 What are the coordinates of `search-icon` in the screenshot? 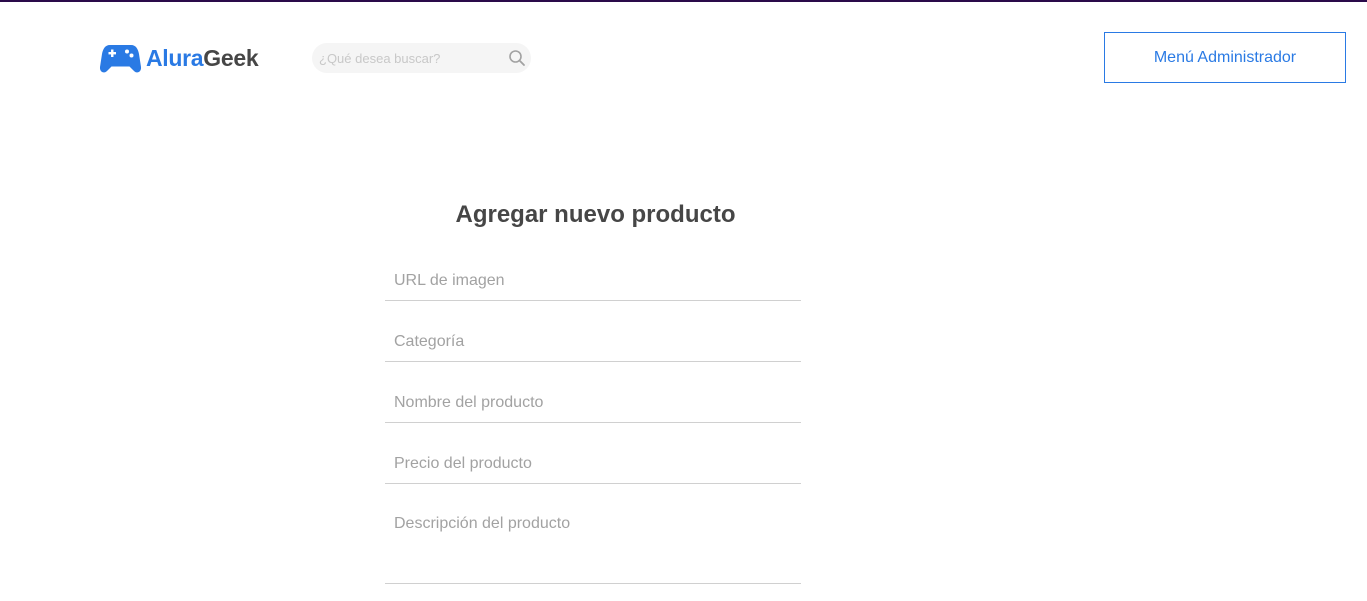 It's located at (517, 58).